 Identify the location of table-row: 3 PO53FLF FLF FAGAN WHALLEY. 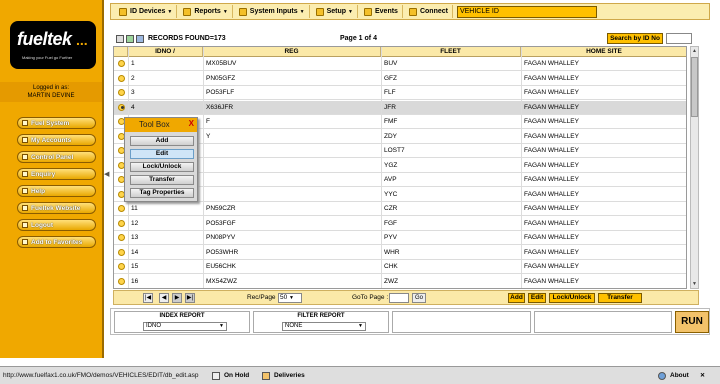
(400, 93).